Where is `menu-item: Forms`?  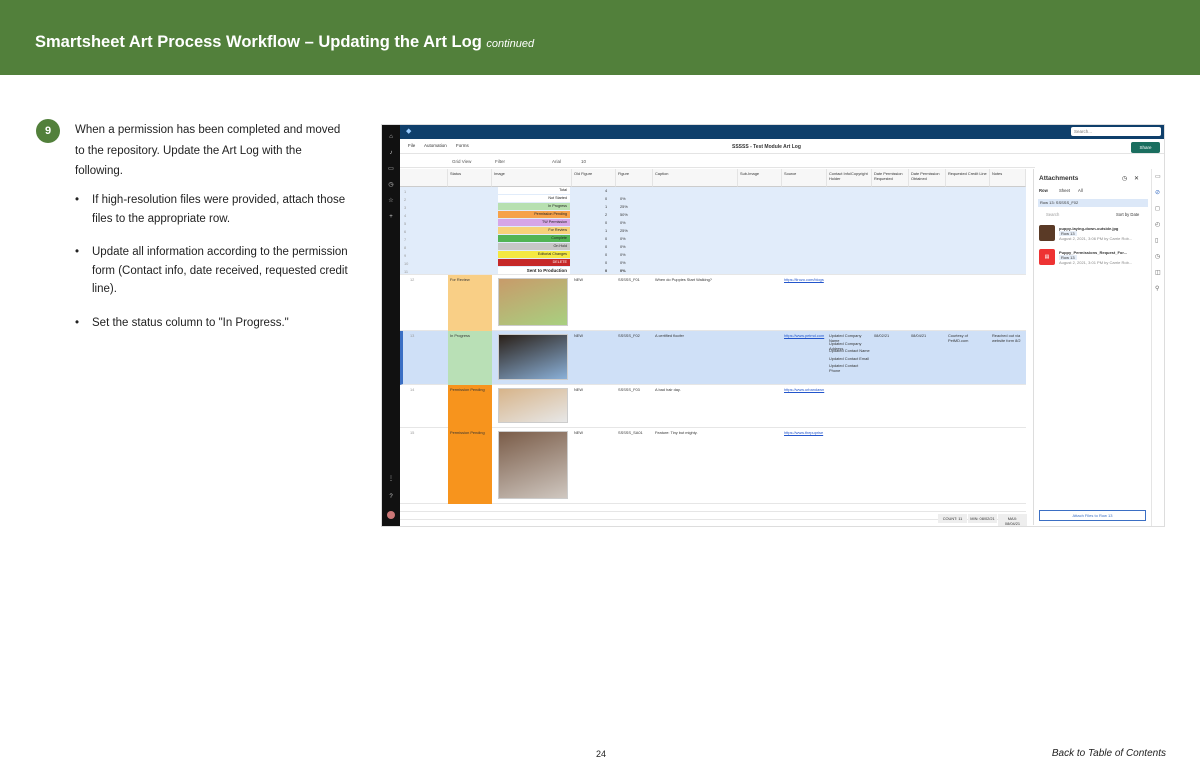
menu-item: Forms is located at coordinates (462, 145).